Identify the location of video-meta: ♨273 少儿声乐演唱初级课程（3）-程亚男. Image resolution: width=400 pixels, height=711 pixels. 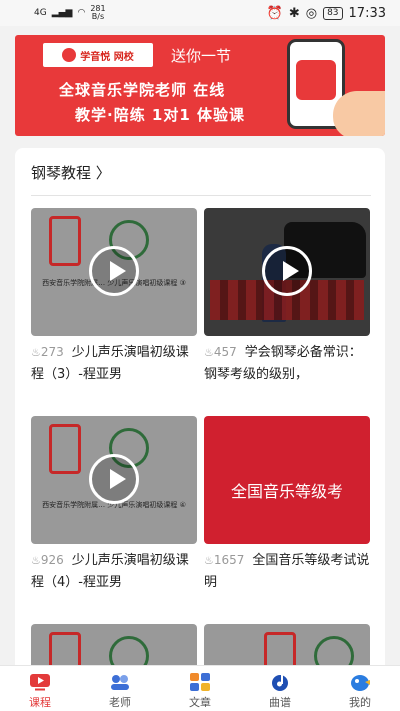
(114, 363).